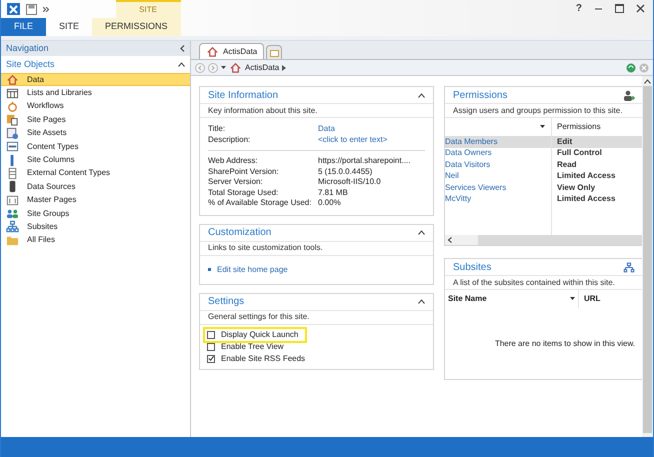  Describe the element at coordinates (579, 153) in the screenshot. I see `permission-level-cell-text: Full Control` at that location.